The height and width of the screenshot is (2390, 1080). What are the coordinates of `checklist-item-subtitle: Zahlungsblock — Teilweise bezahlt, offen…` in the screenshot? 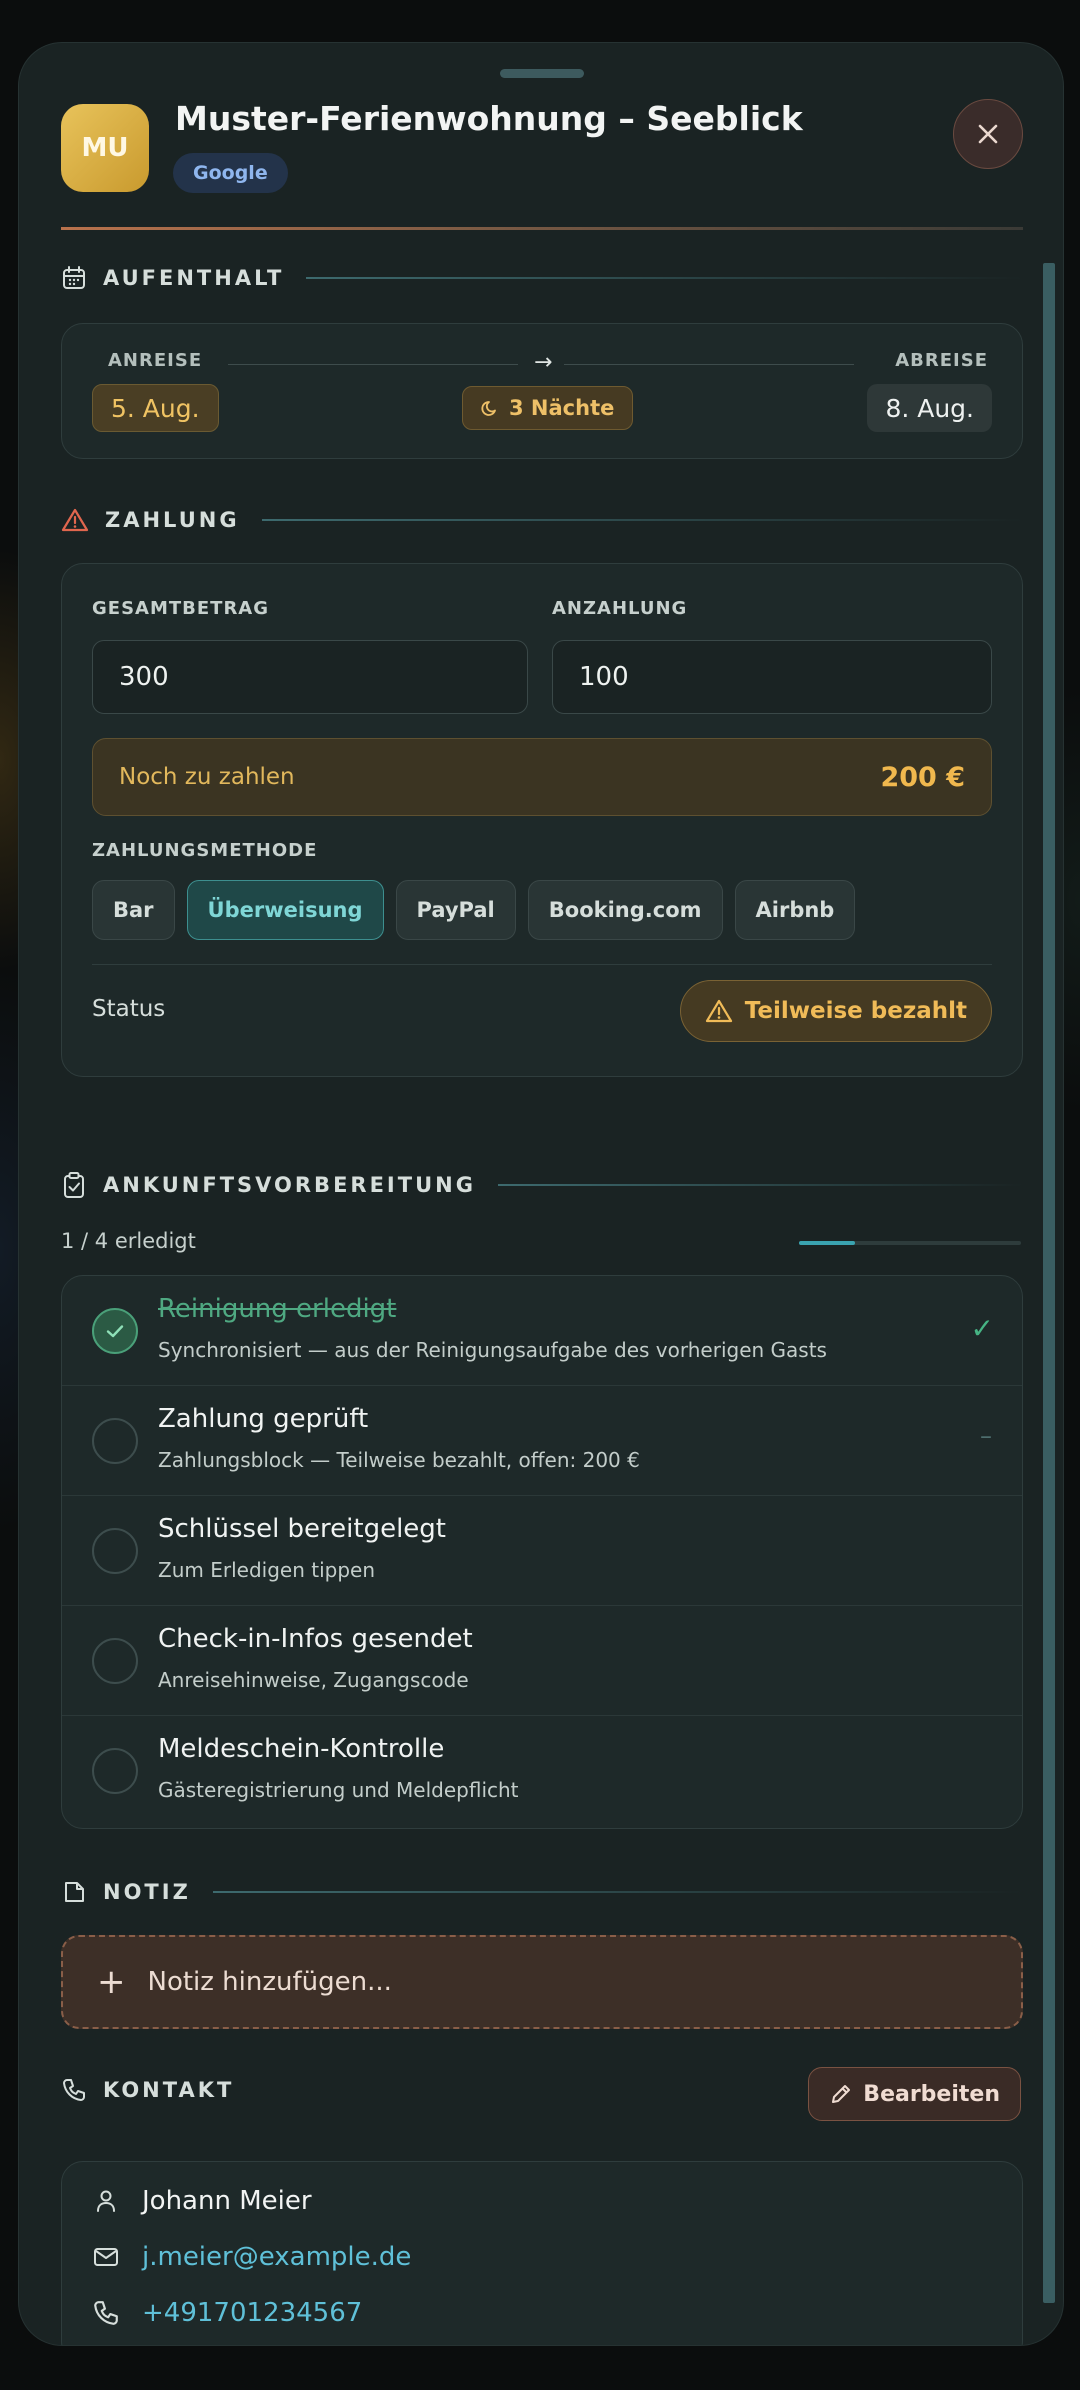 It's located at (399, 1460).